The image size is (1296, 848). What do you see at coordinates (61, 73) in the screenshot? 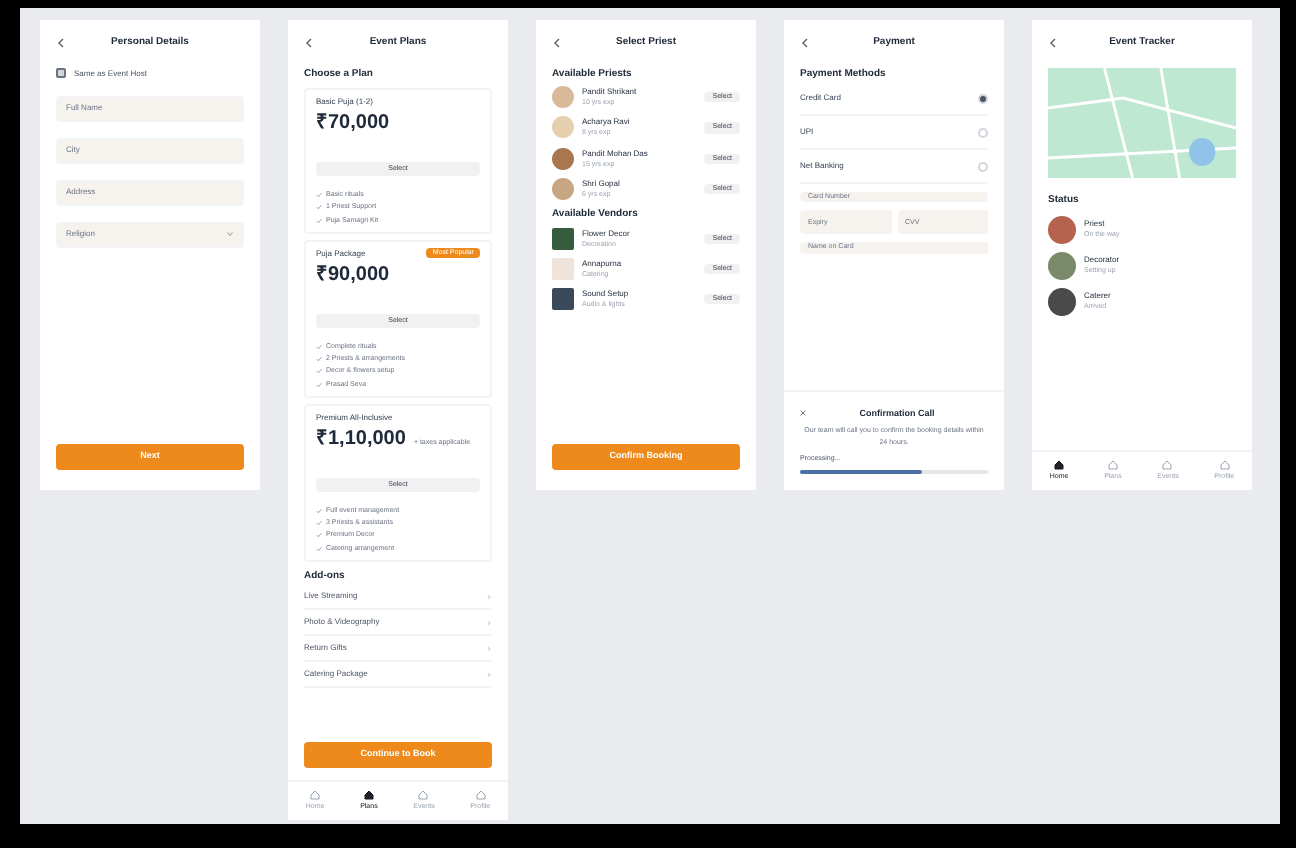
I see `checkbox` at bounding box center [61, 73].